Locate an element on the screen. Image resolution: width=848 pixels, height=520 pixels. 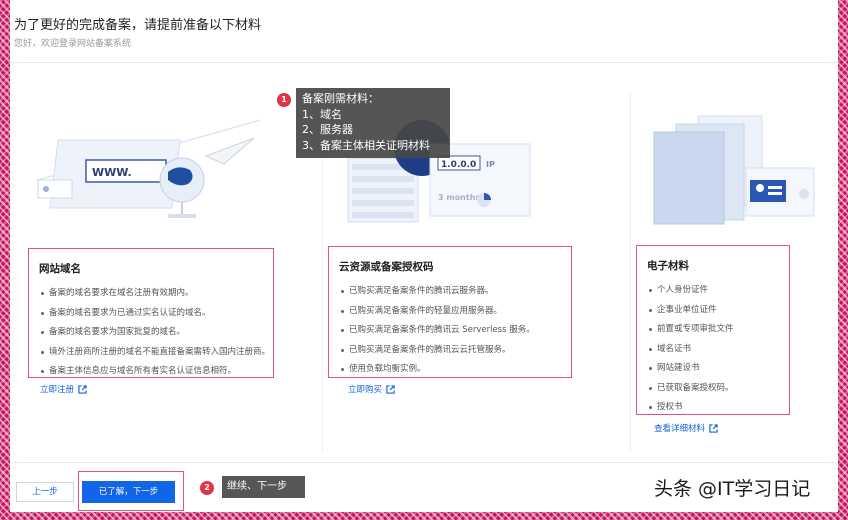
domain-box-title: 网站域名 is located at coordinates (60, 269).